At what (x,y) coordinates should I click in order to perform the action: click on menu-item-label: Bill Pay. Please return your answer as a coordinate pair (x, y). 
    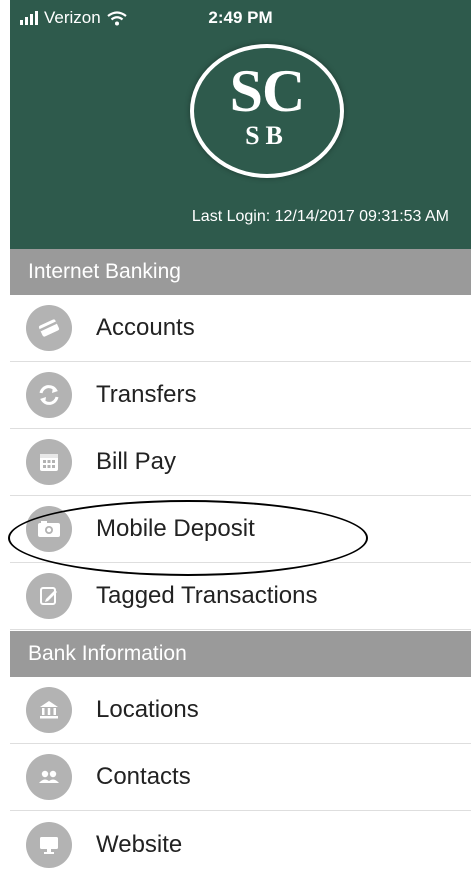
    Looking at the image, I should click on (136, 461).